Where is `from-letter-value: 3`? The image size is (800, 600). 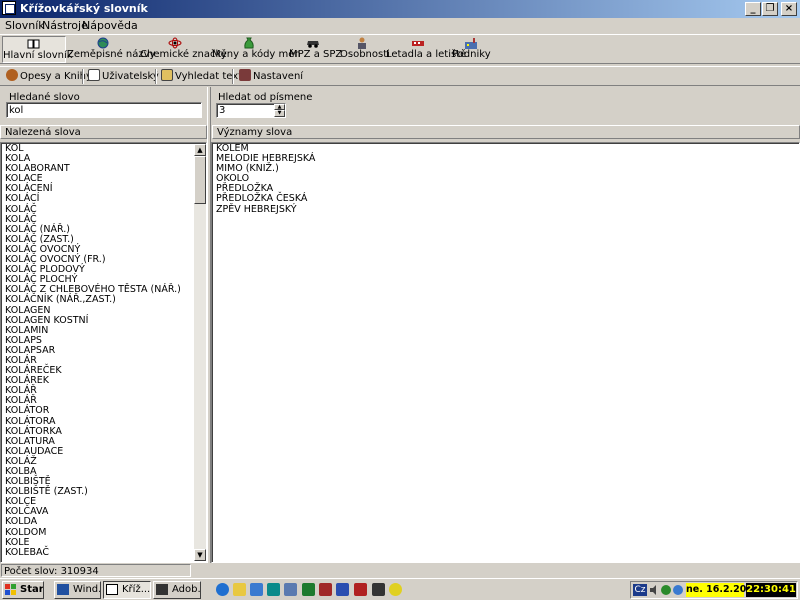 from-letter-value: 3 is located at coordinates (222, 110).